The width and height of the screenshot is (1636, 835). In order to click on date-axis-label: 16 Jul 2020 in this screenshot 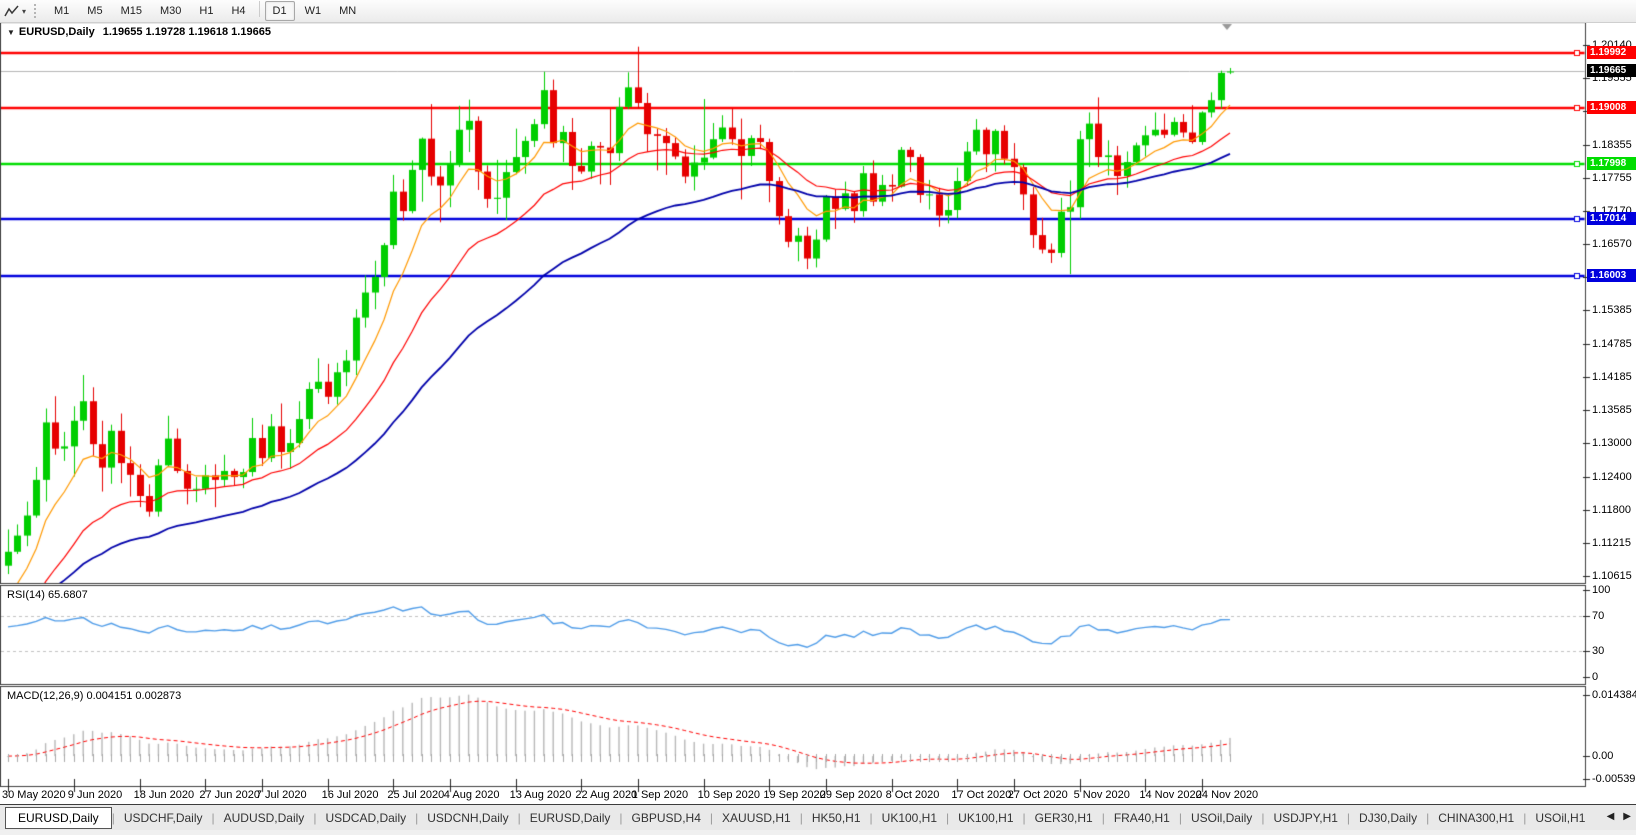, I will do `click(350, 795)`.